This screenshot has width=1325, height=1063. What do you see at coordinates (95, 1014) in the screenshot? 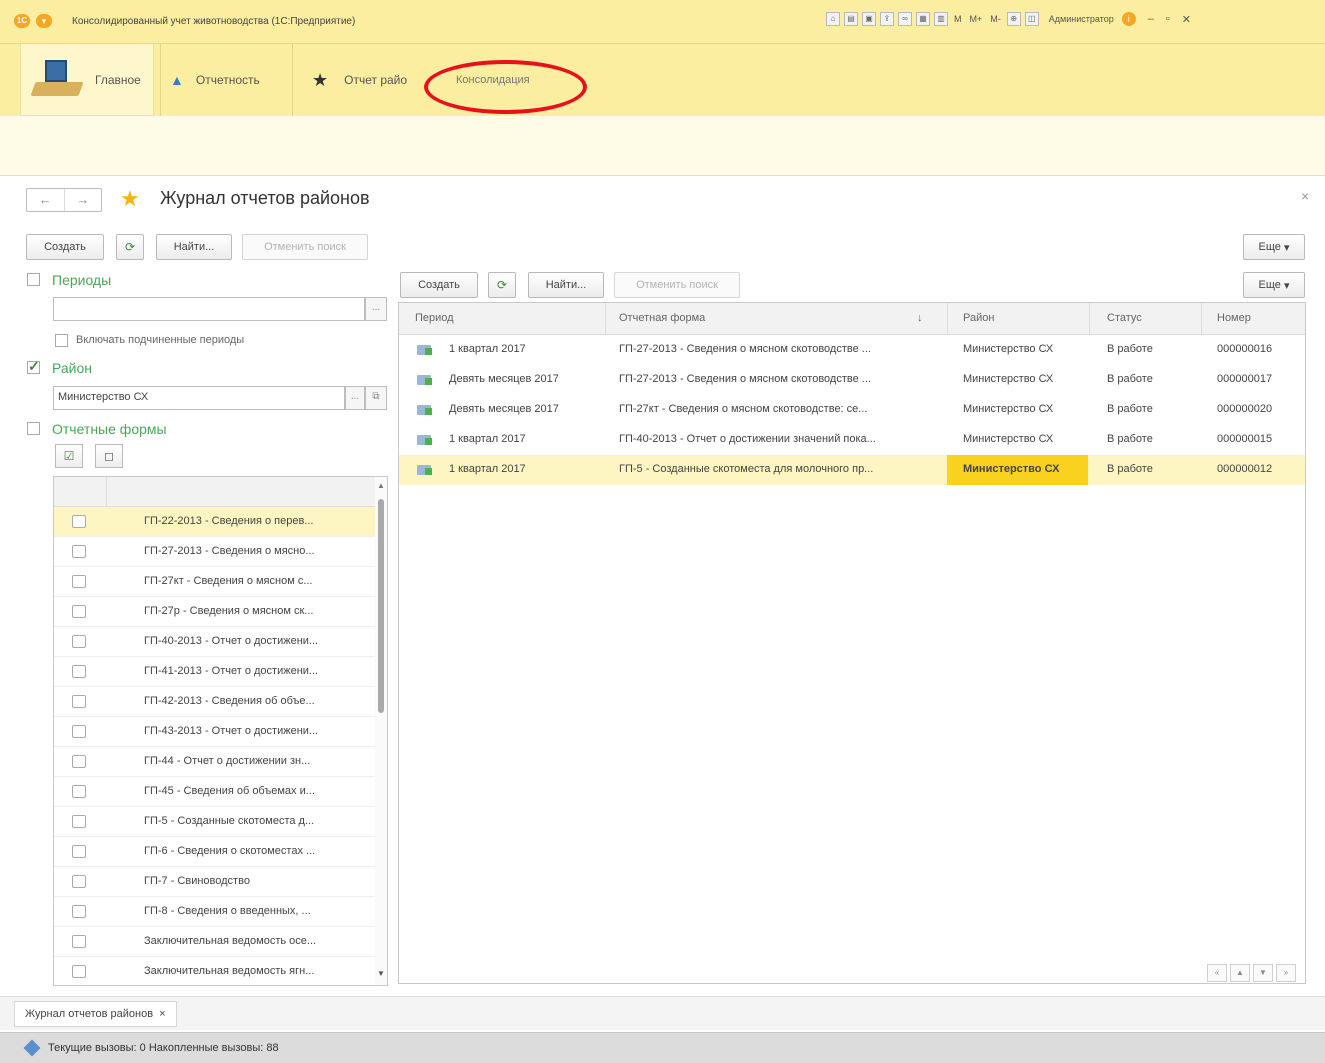
I see `open-window-tab: Журнал отчетов районов ×` at bounding box center [95, 1014].